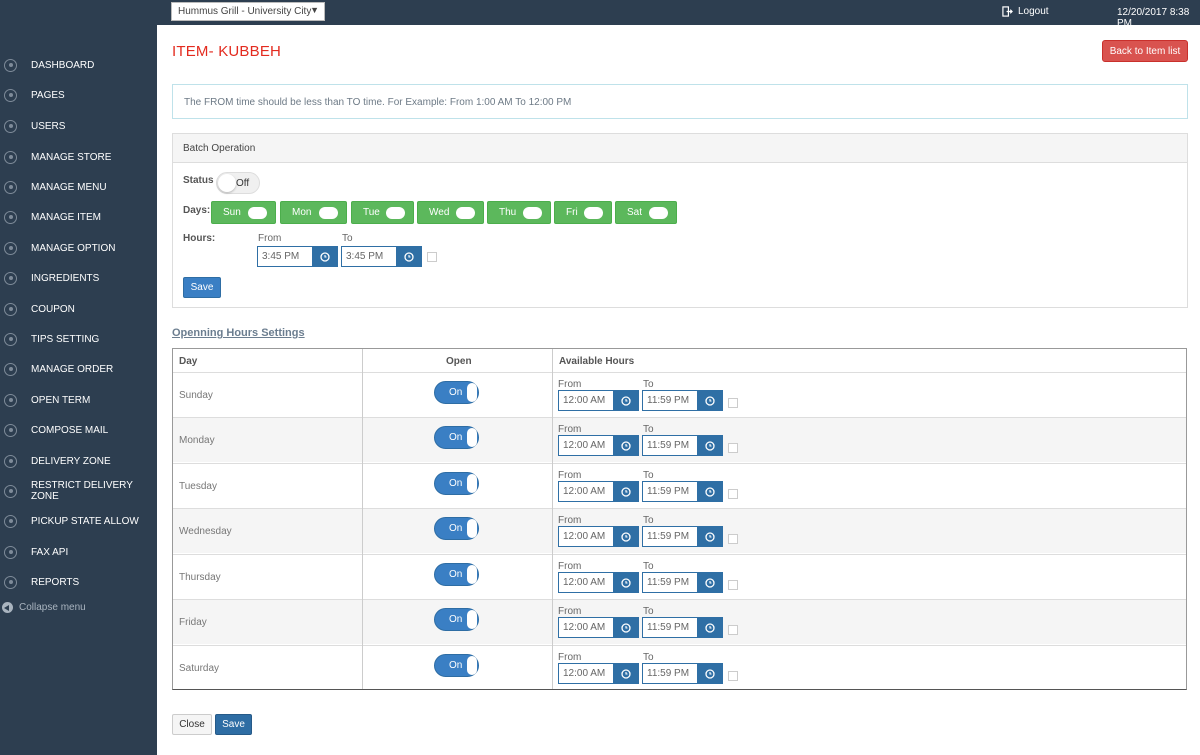 The width and height of the screenshot is (1200, 755). What do you see at coordinates (205, 531) in the screenshot?
I see `day-cell: Wednesday` at bounding box center [205, 531].